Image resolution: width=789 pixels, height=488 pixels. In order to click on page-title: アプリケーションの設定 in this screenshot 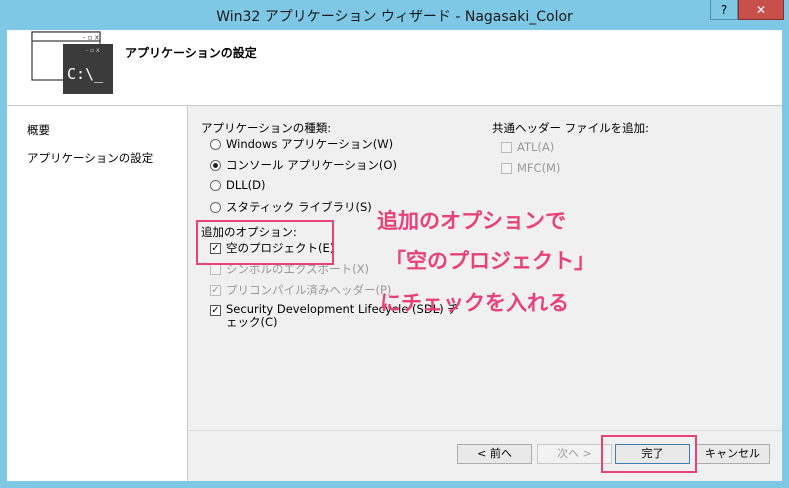, I will do `click(191, 53)`.